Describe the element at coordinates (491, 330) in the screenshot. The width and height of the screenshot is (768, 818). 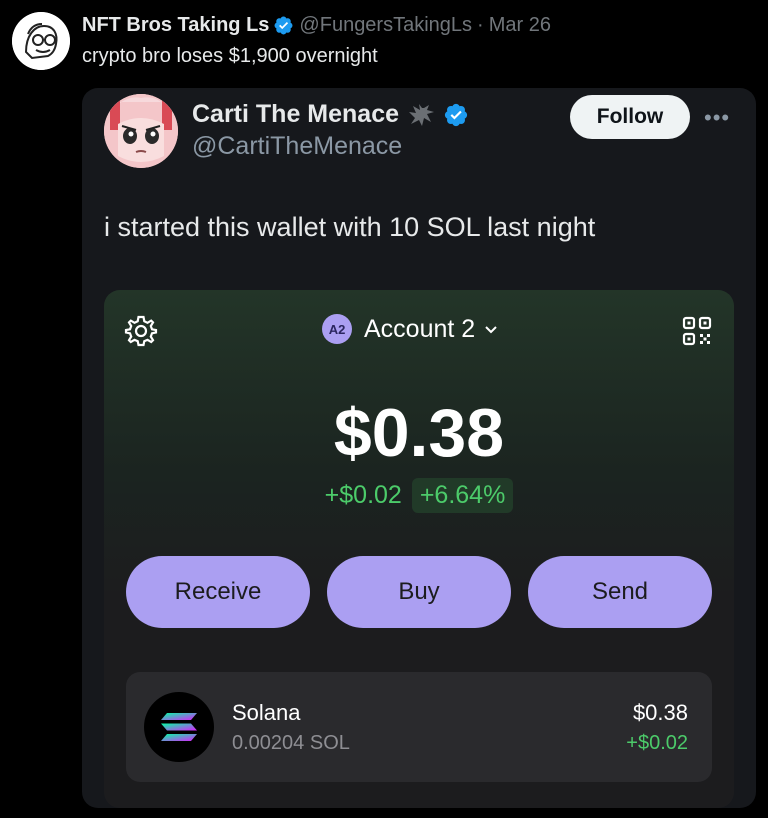
I see `chevron-down-icon` at that location.